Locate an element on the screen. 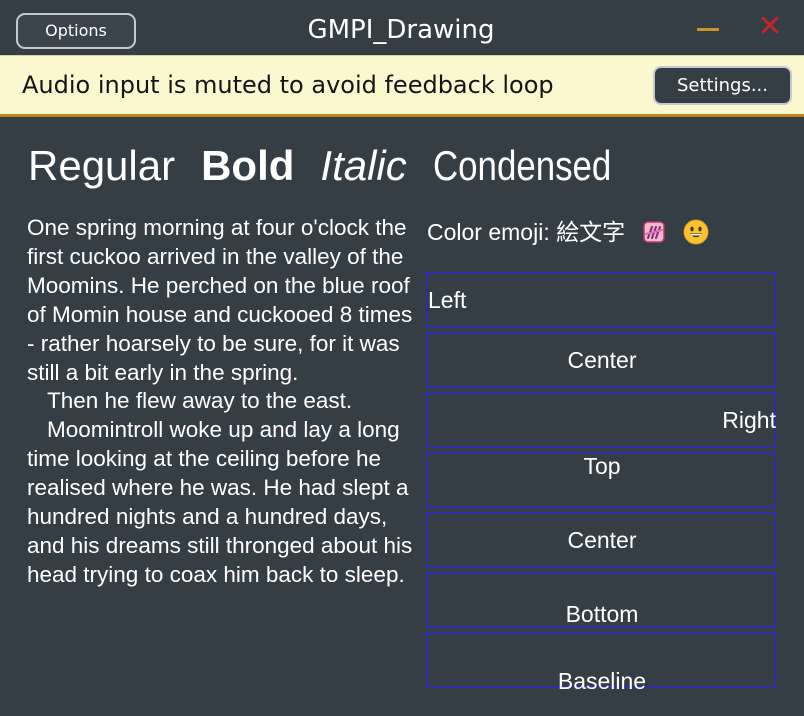 This screenshot has height=716, width=804. title-bar: Options GMPI_Drawing ✕ is located at coordinates (402, 28).